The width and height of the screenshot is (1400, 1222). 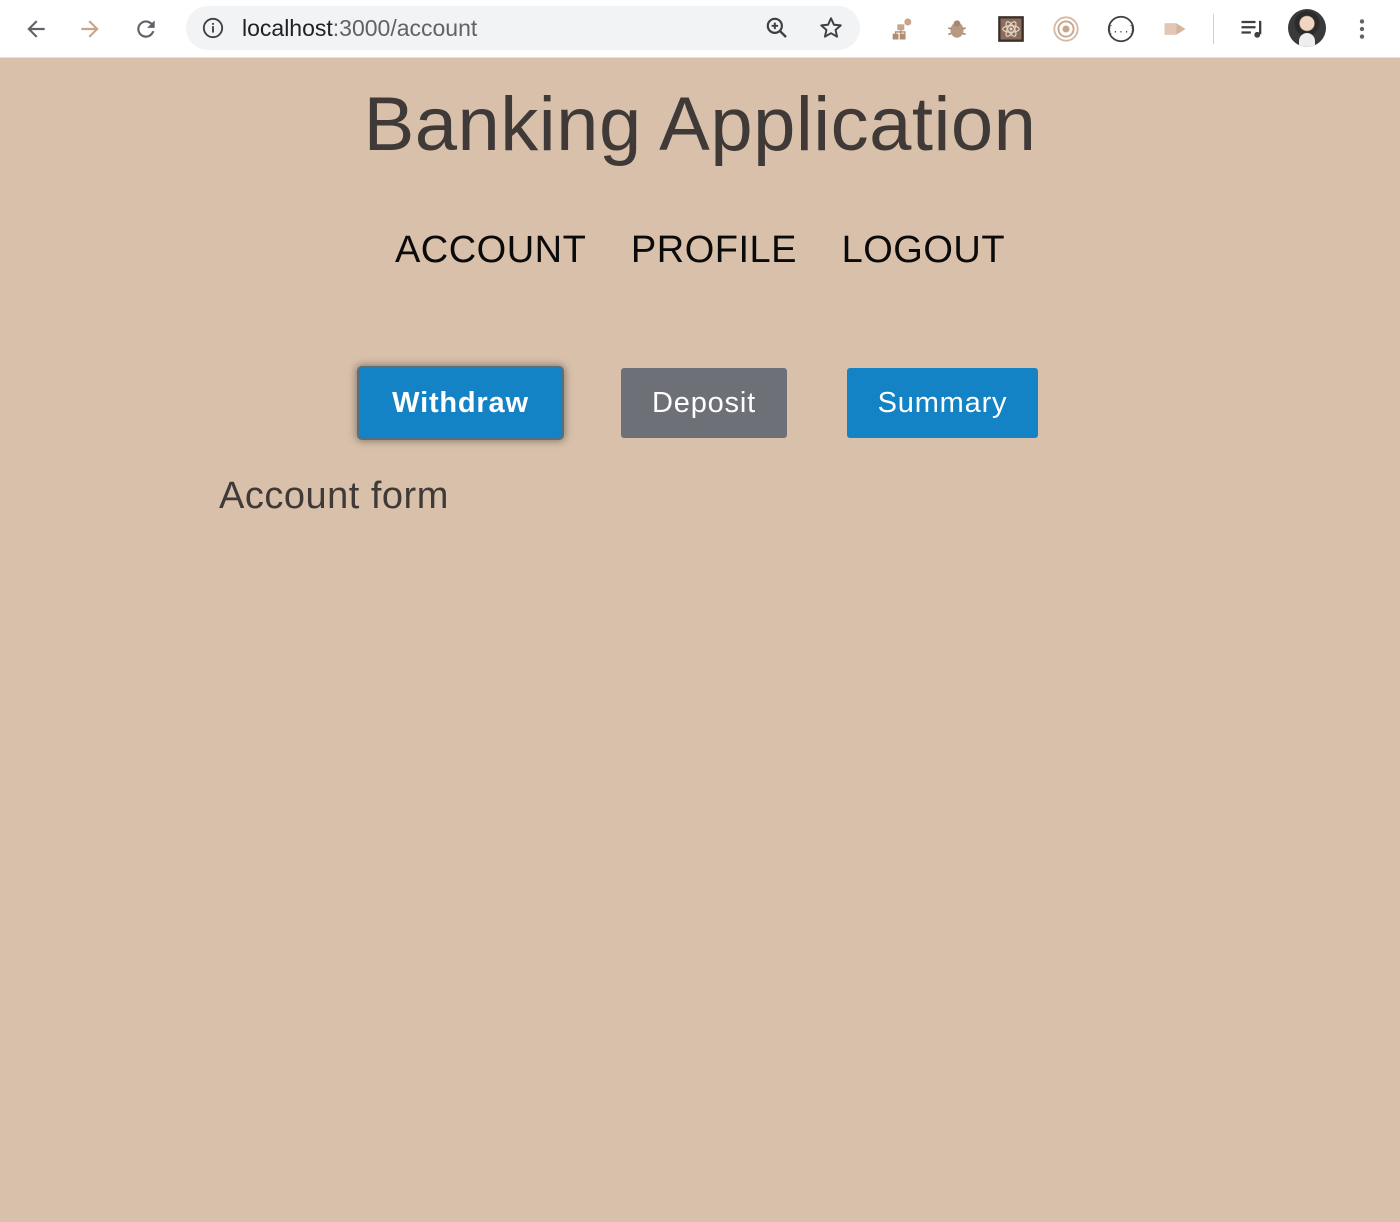 What do you see at coordinates (1011, 29) in the screenshot?
I see `extension-react-icon` at bounding box center [1011, 29].